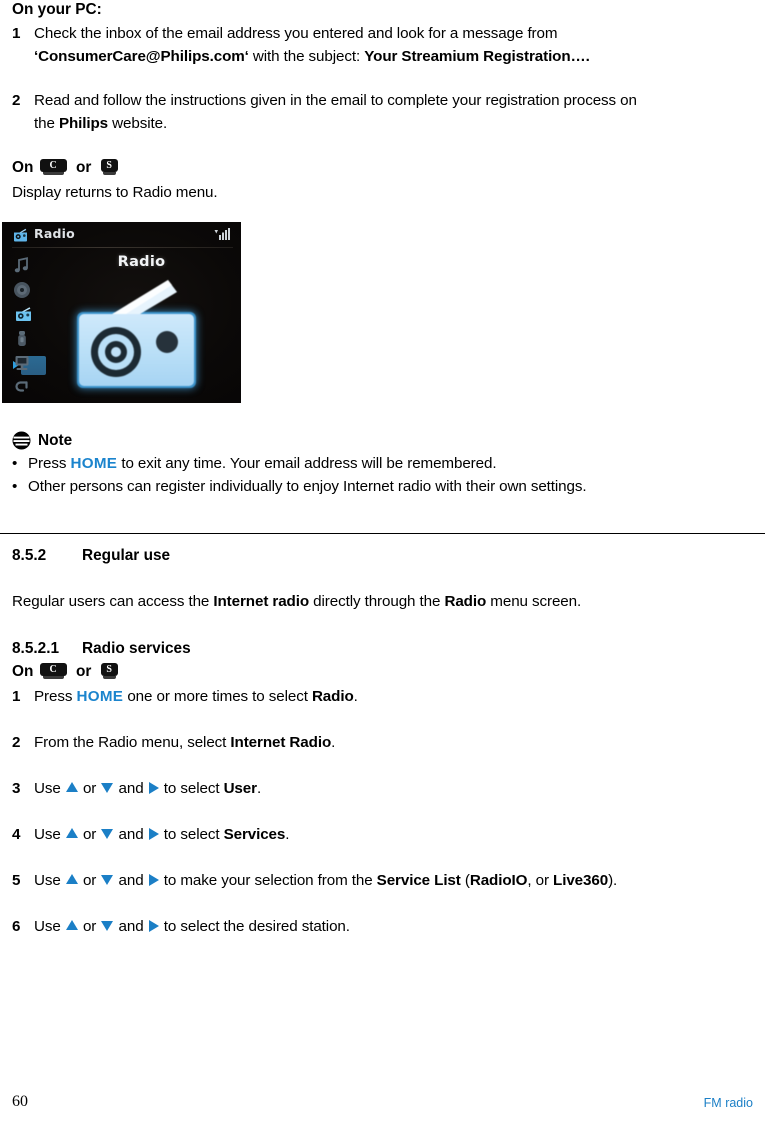 The image size is (765, 1135). I want to click on section-number: 8.5.2.1, so click(36, 648).